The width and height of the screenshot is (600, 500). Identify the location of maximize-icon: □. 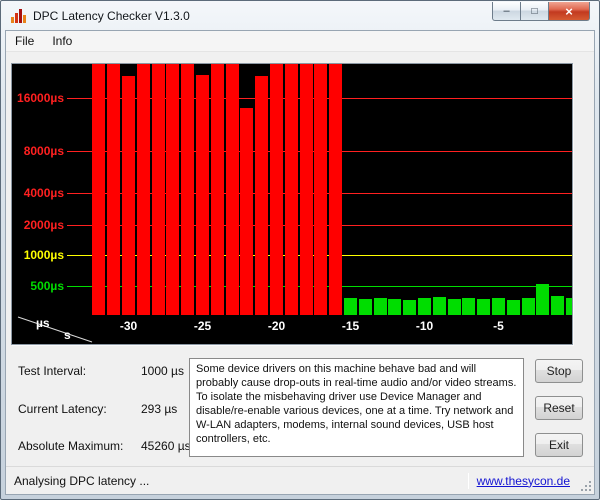
(534, 11).